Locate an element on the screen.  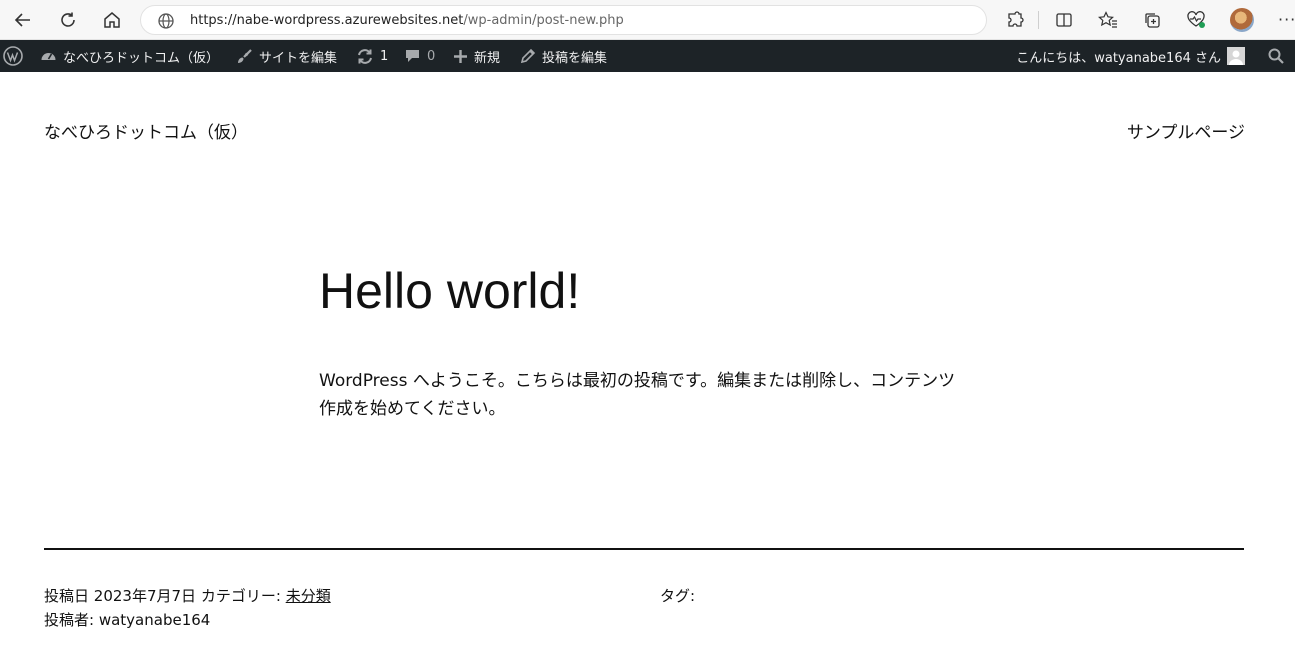
back-arrow-icon is located at coordinates (23, 20).